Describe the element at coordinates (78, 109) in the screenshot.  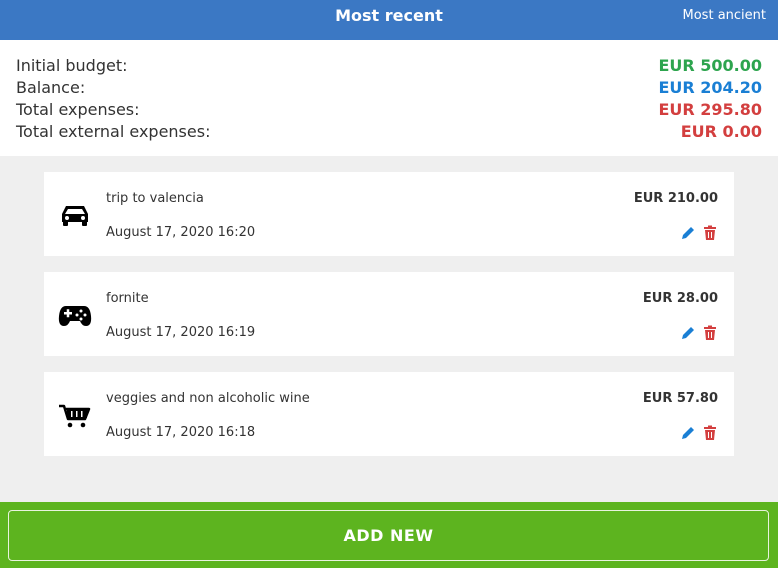
I see `total-expenses-label: Total expenses:` at that location.